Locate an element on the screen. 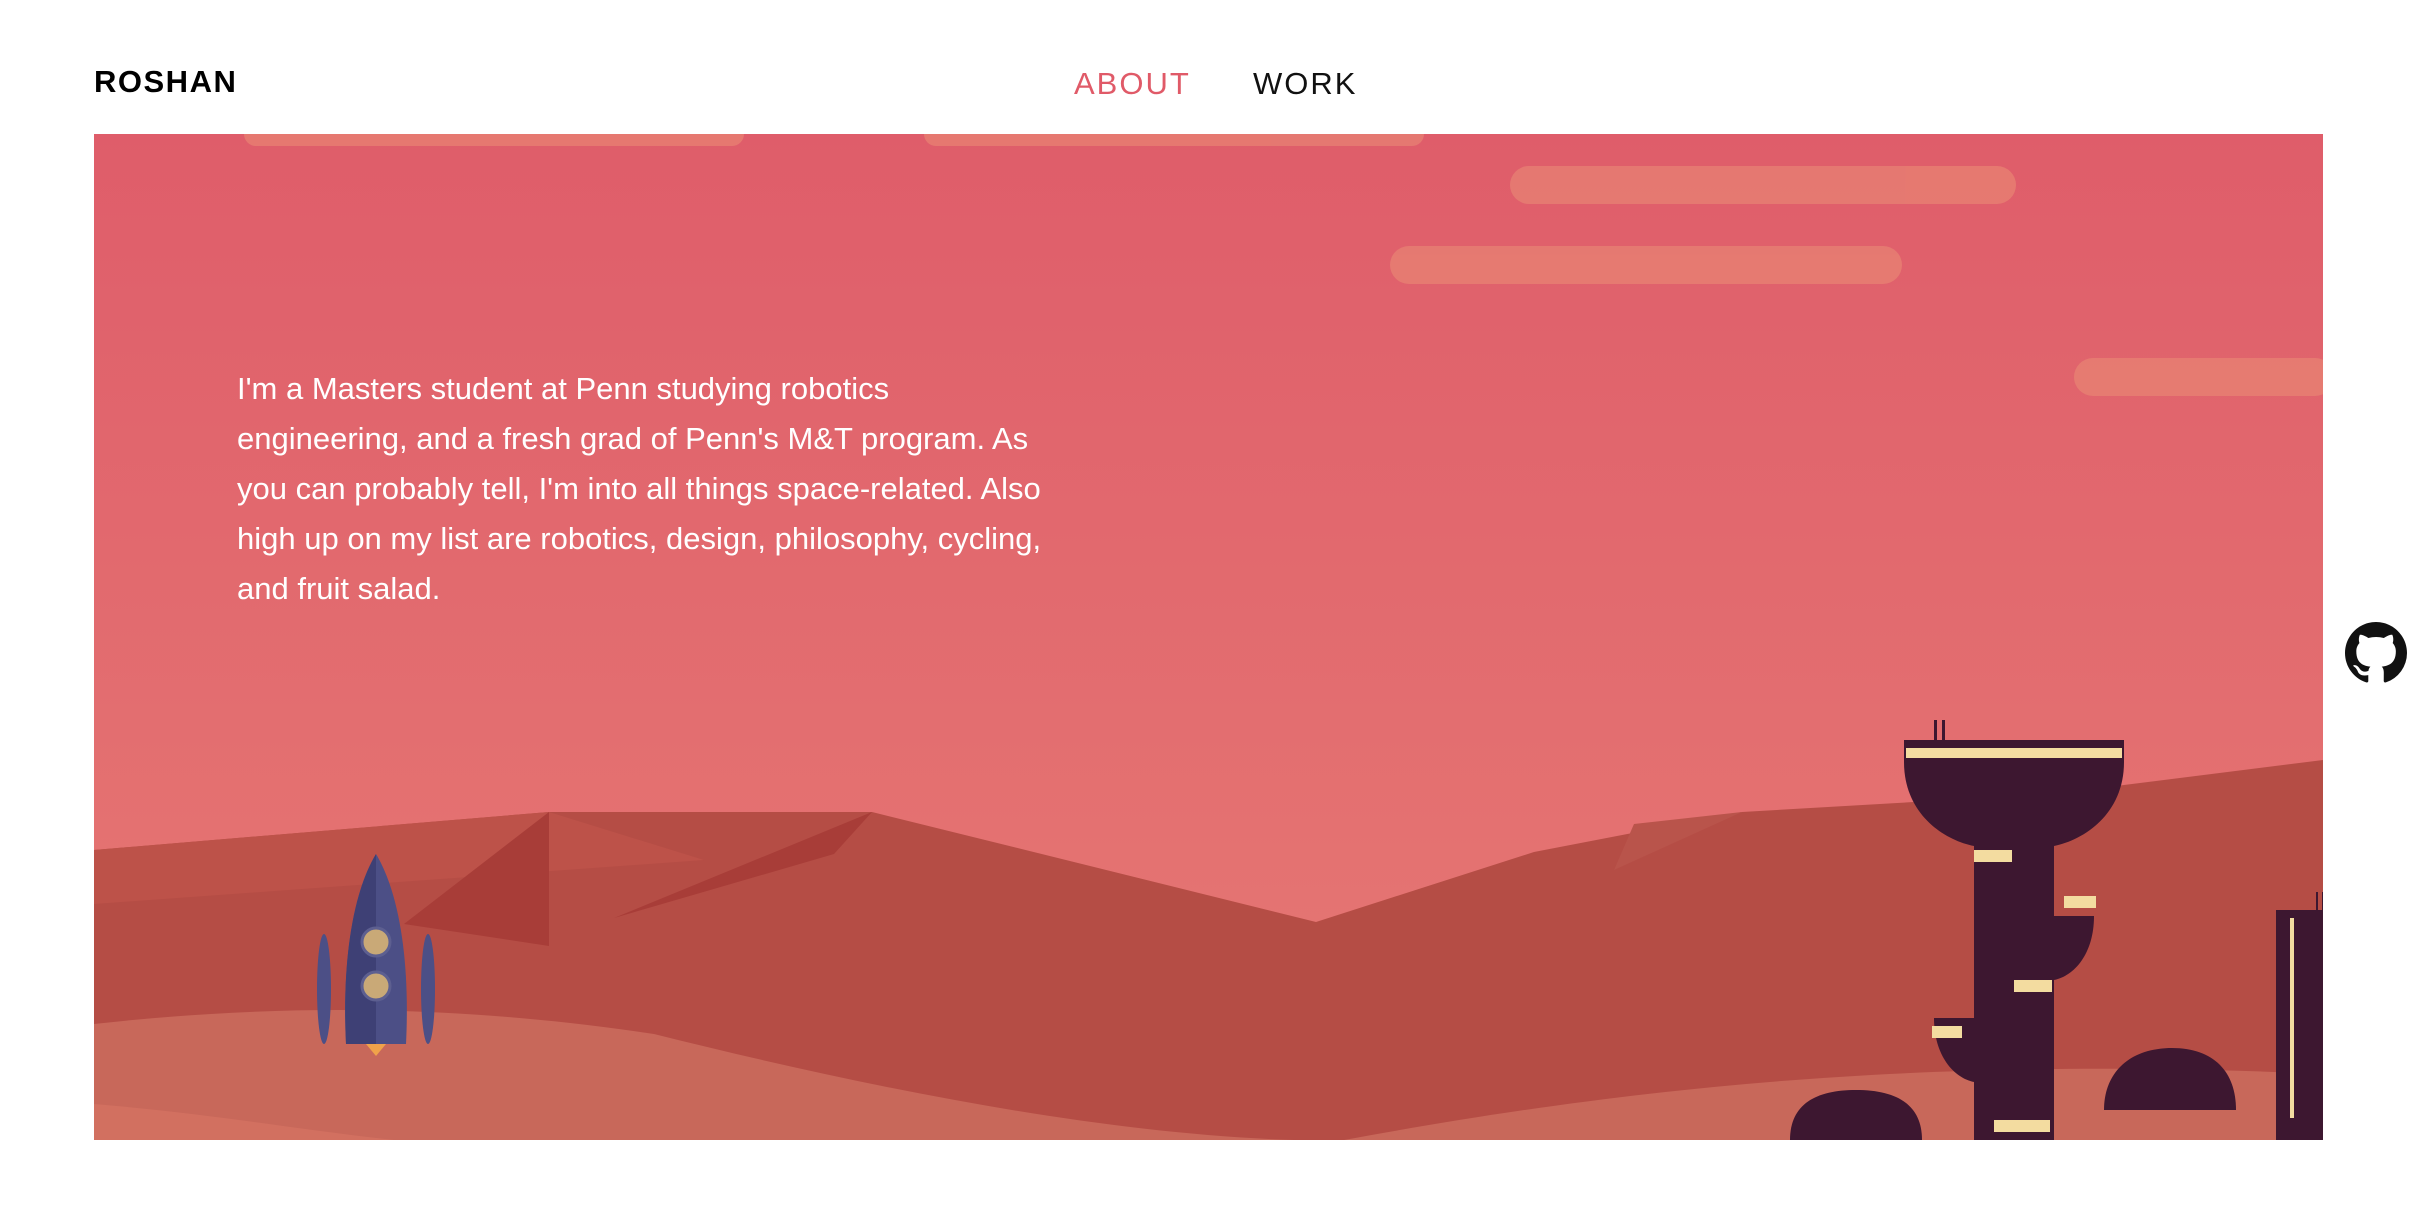  nav-work: WORK is located at coordinates (1305, 84).